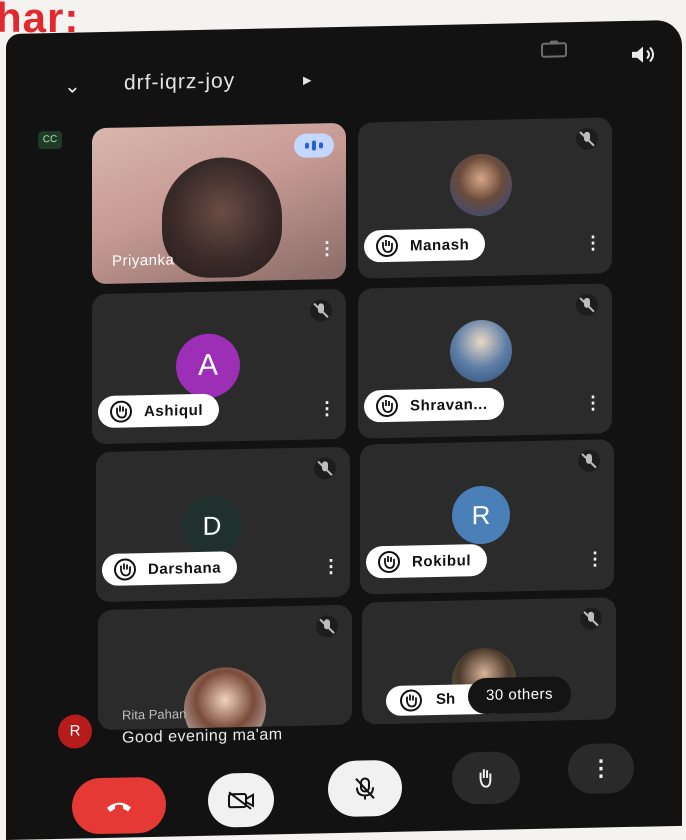 This screenshot has width=686, height=840. I want to click on meeting-code: drf-iqrz-joy, so click(179, 82).